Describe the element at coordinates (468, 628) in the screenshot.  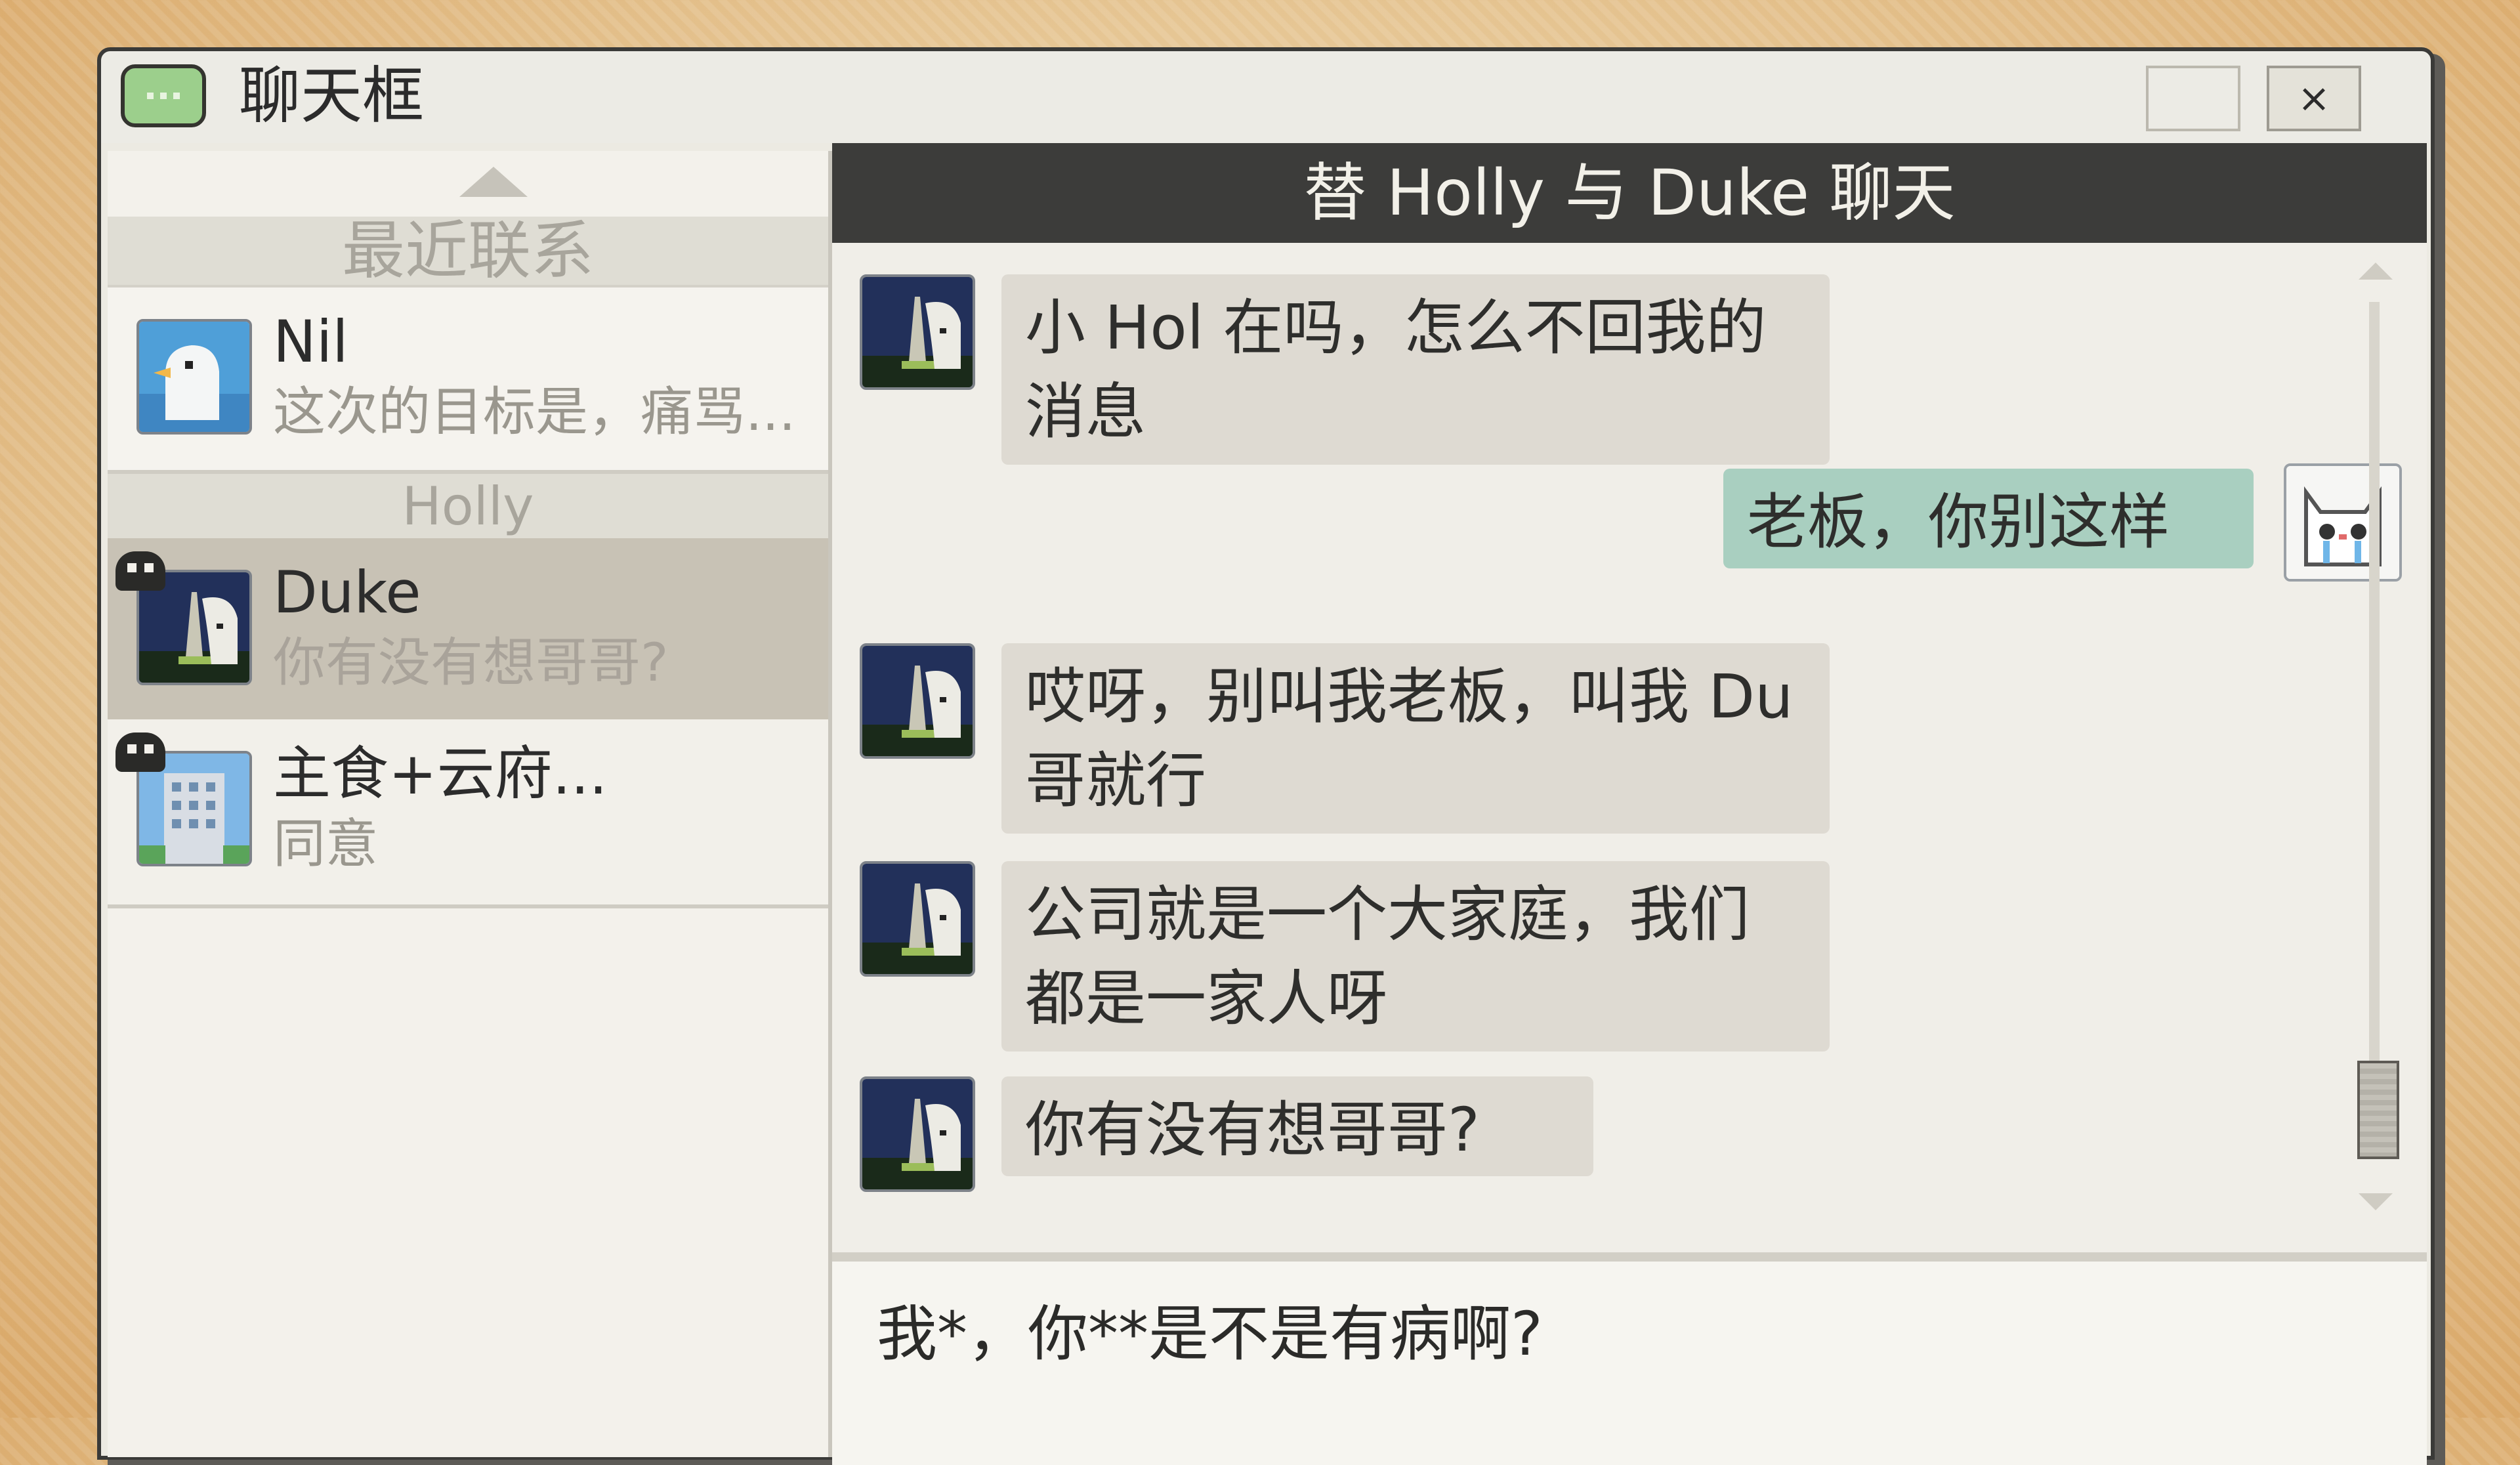
I see `contact-item-duke: Duke 你有没有想哥哥?` at that location.